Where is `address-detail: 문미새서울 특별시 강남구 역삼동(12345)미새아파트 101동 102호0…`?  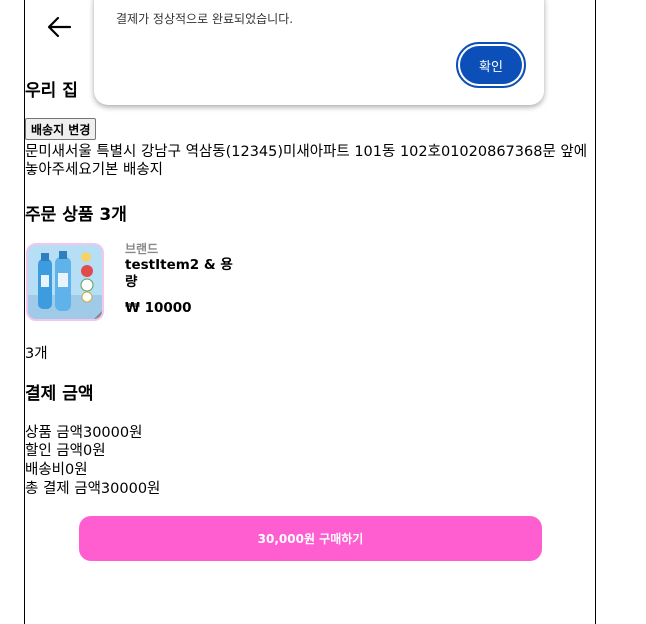 address-detail: 문미새서울 특별시 강남구 역삼동(12345)미새아파트 101동 102호0… is located at coordinates (306, 161).